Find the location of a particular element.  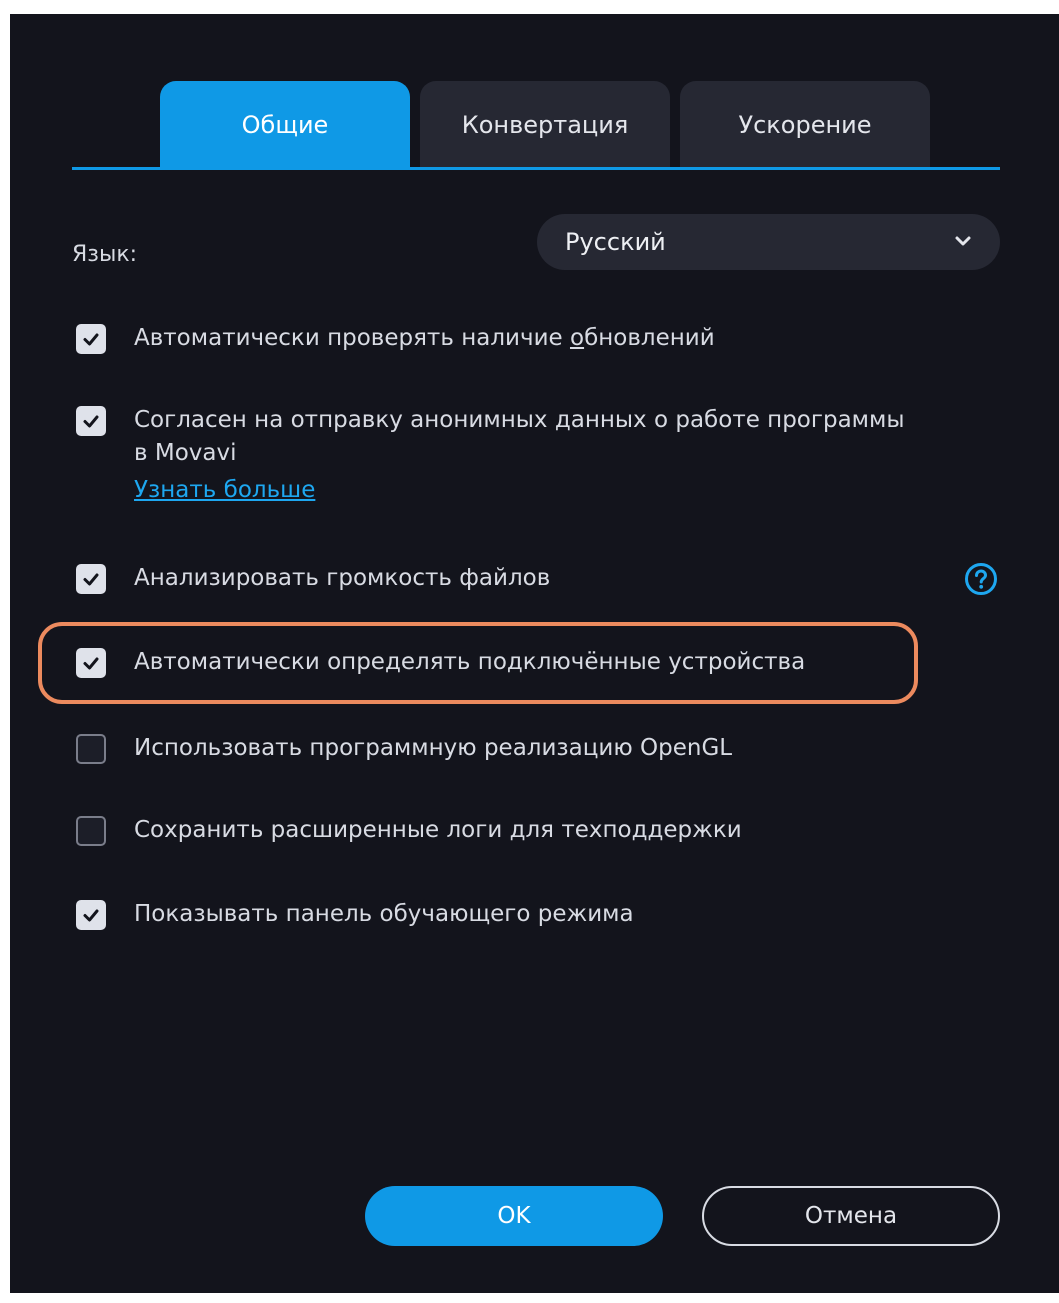

tab-underline is located at coordinates (536, 168).